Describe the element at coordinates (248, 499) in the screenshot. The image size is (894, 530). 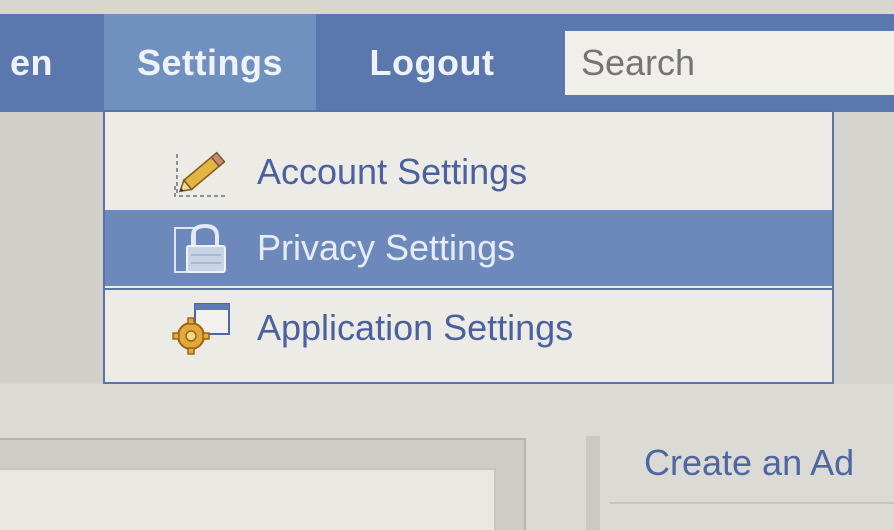
I see `content-panel-inner` at that location.